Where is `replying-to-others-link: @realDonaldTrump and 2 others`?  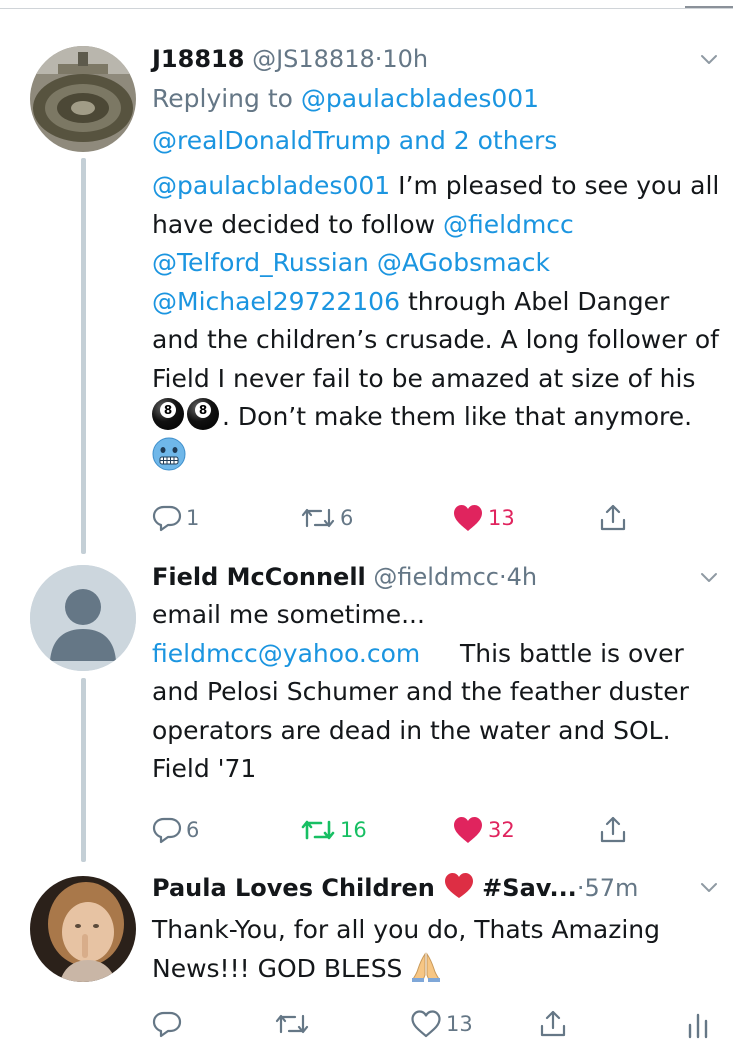
replying-to-others-link: @realDonaldTrump and 2 others is located at coordinates (354, 140).